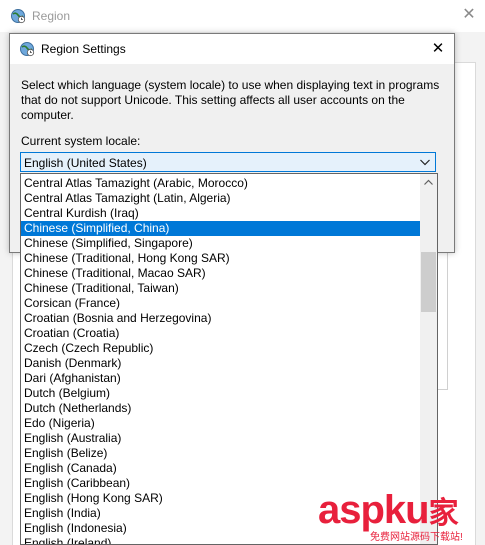 This screenshot has height=545, width=485. What do you see at coordinates (242, 16) in the screenshot?
I see `region-titlebar: Region ✕` at bounding box center [242, 16].